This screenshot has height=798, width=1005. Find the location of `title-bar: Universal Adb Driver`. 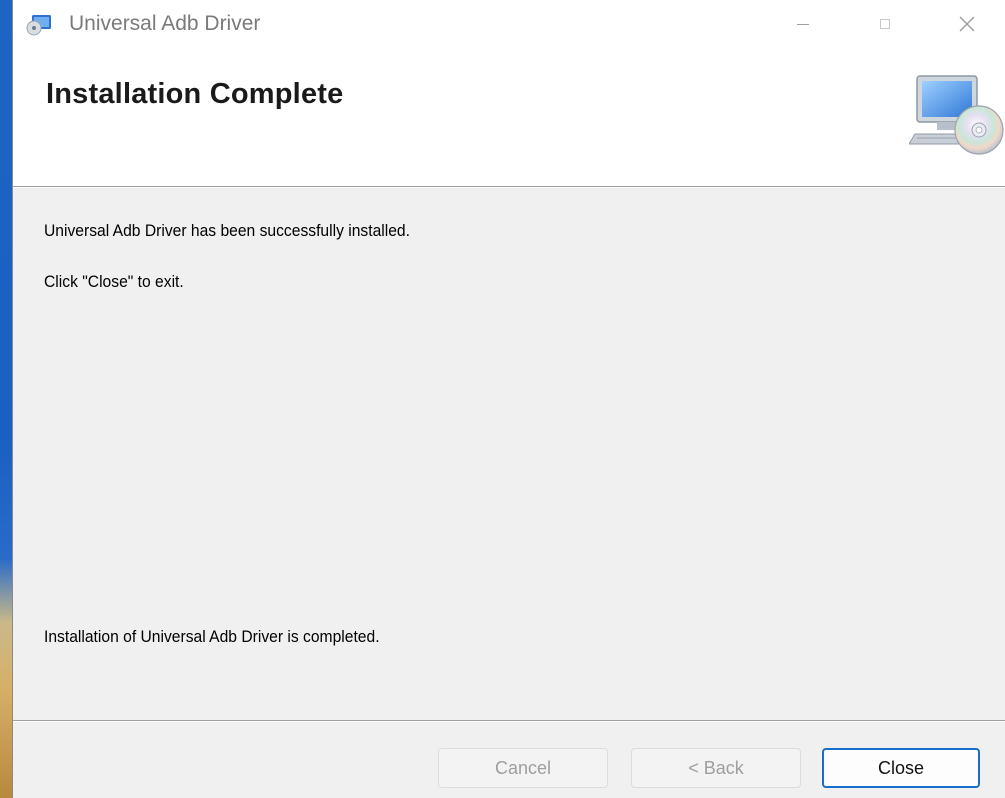

title-bar: Universal Adb Driver is located at coordinates (509, 24).